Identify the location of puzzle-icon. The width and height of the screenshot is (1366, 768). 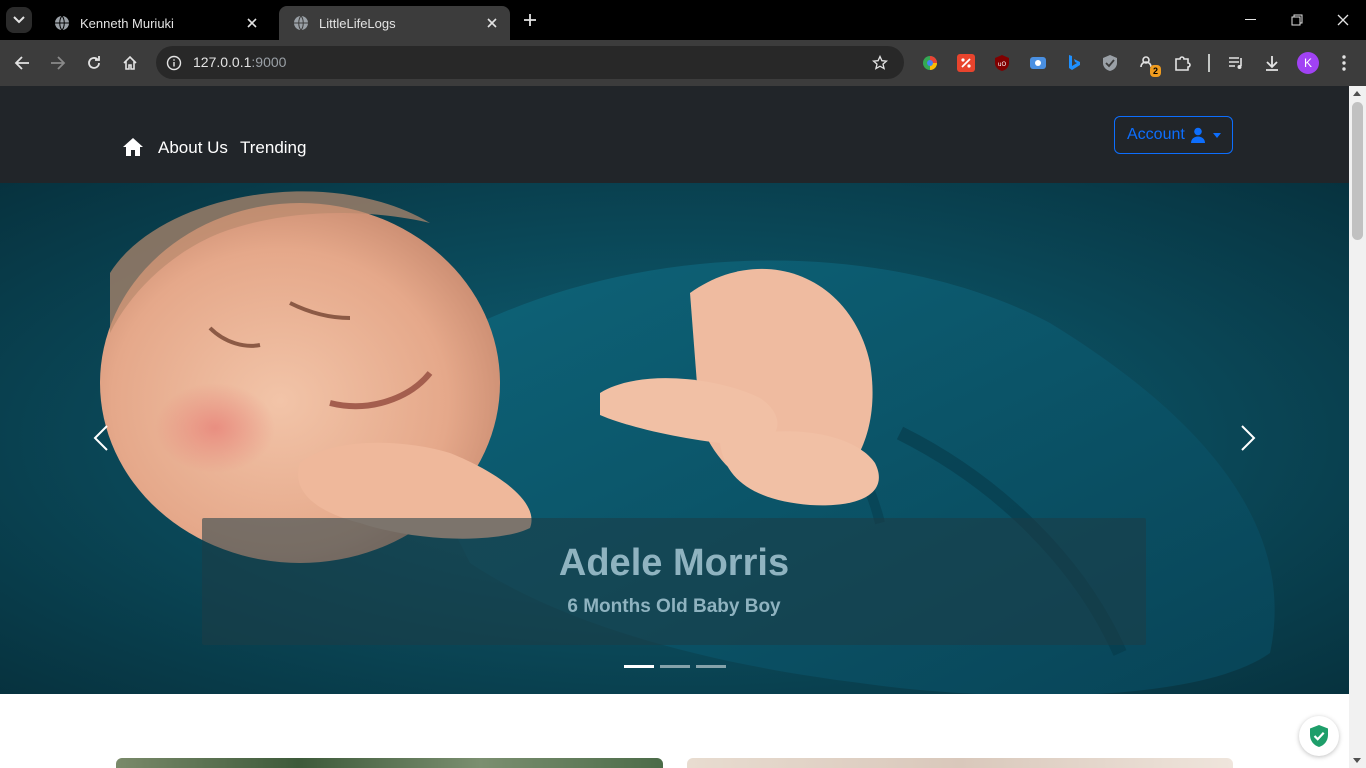
(1182, 63).